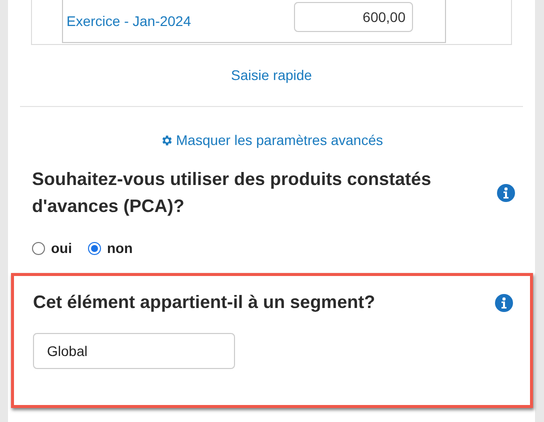 The image size is (544, 422). What do you see at coordinates (271, 140) in the screenshot?
I see `advanced-settings-link: Masquer les paramètres avancés` at bounding box center [271, 140].